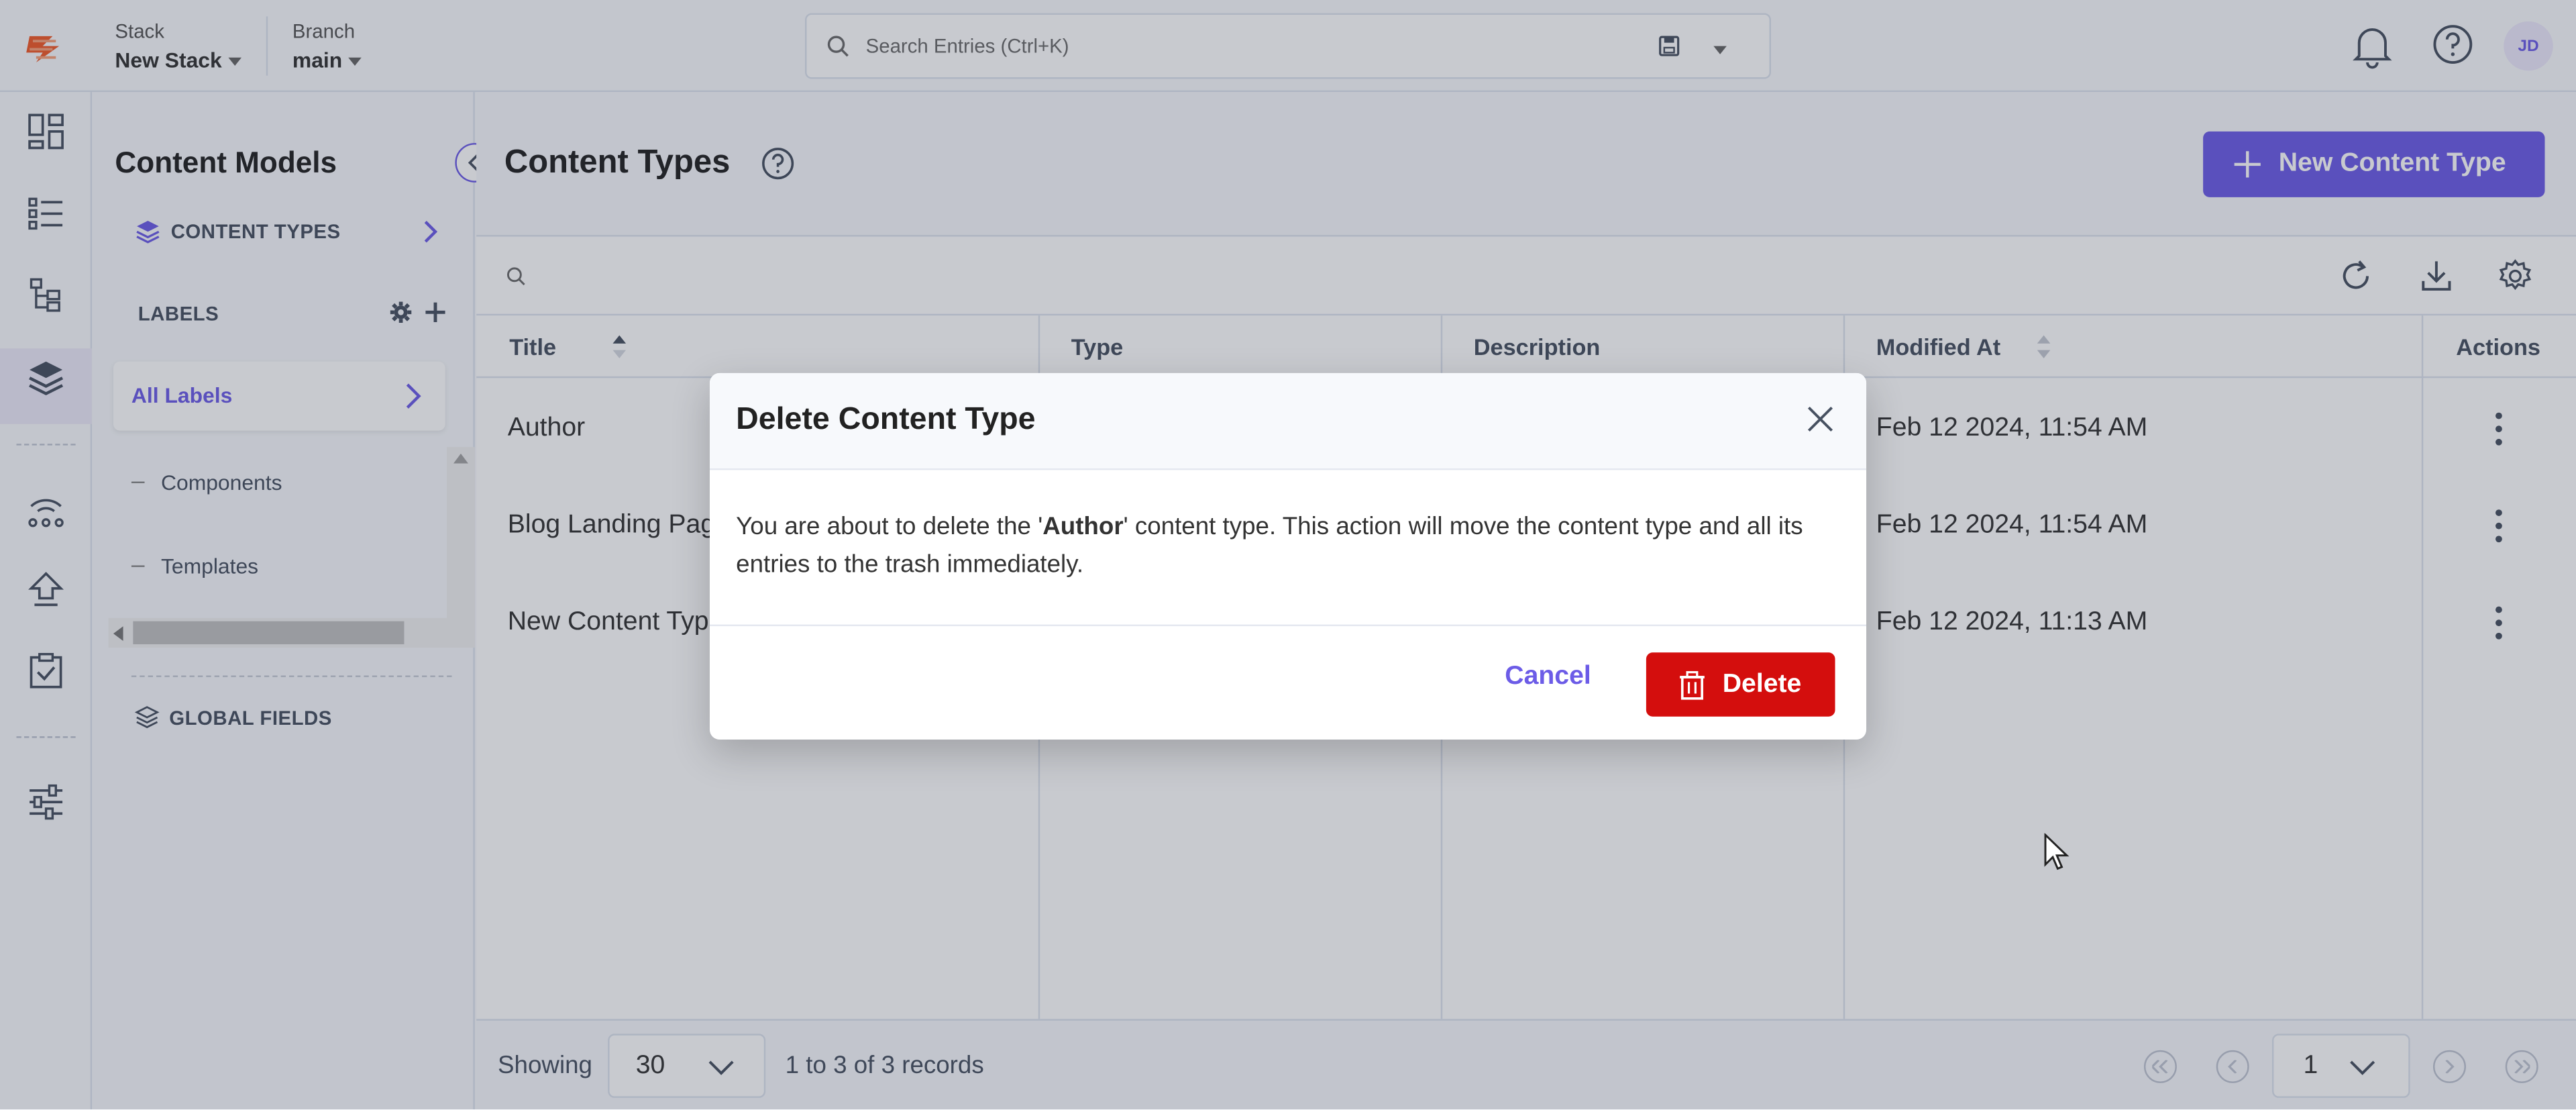 Image resolution: width=2576 pixels, height=1110 pixels. Describe the element at coordinates (1288, 682) in the screenshot. I see `dialog-footer: Cancel Delete` at that location.